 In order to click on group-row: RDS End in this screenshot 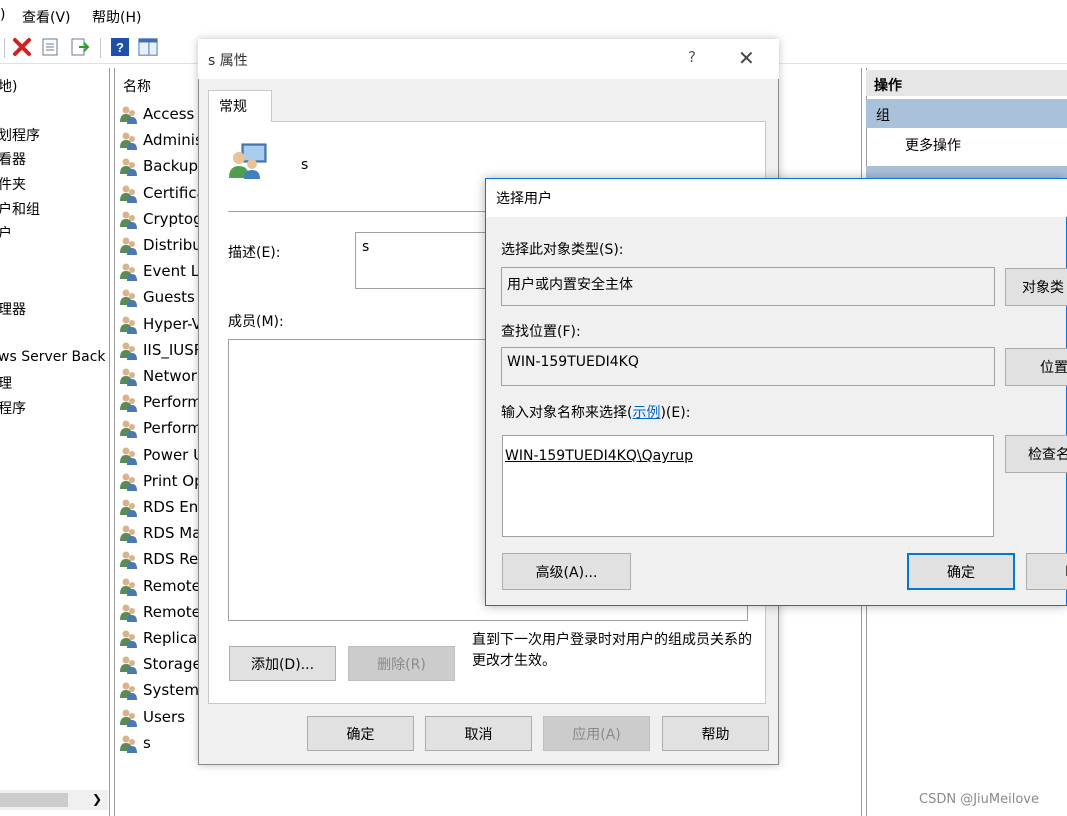, I will do `click(163, 507)`.